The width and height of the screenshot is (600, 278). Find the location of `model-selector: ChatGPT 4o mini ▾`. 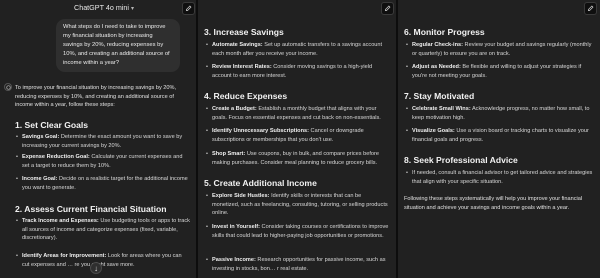

model-selector: ChatGPT 4o mini ▾ is located at coordinates (104, 7).